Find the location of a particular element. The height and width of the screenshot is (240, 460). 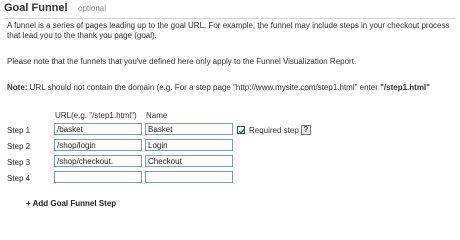

note-label: Note: is located at coordinates (17, 87).